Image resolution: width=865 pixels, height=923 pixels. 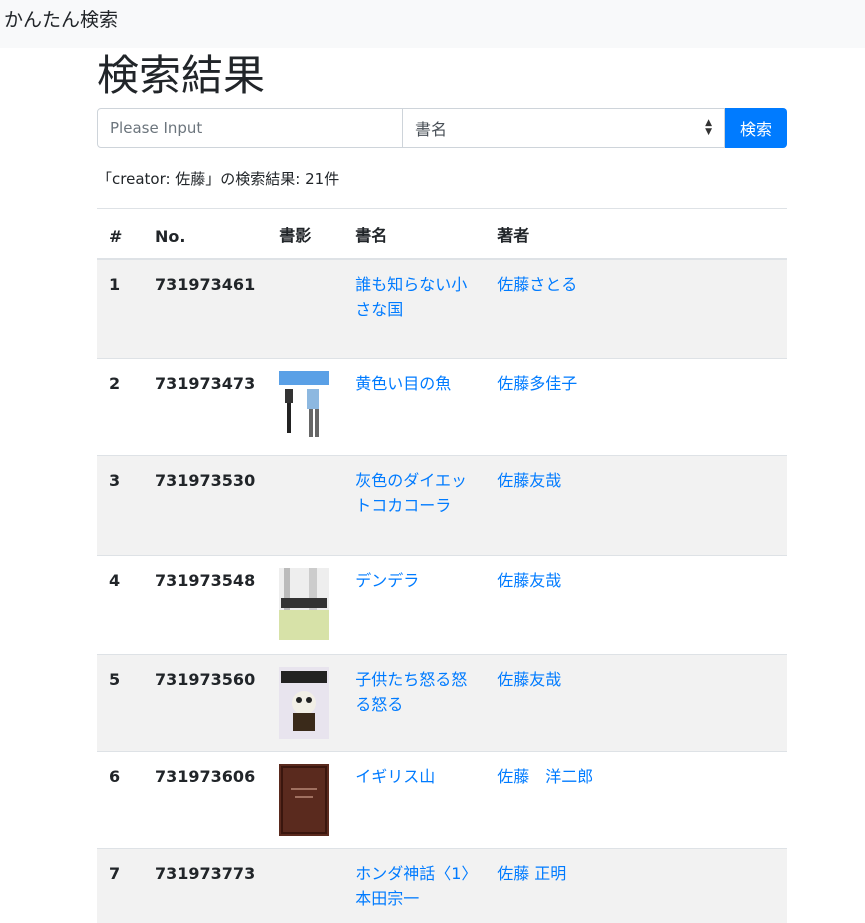 I want to click on book-title-link: デンデラ, so click(x=387, y=580).